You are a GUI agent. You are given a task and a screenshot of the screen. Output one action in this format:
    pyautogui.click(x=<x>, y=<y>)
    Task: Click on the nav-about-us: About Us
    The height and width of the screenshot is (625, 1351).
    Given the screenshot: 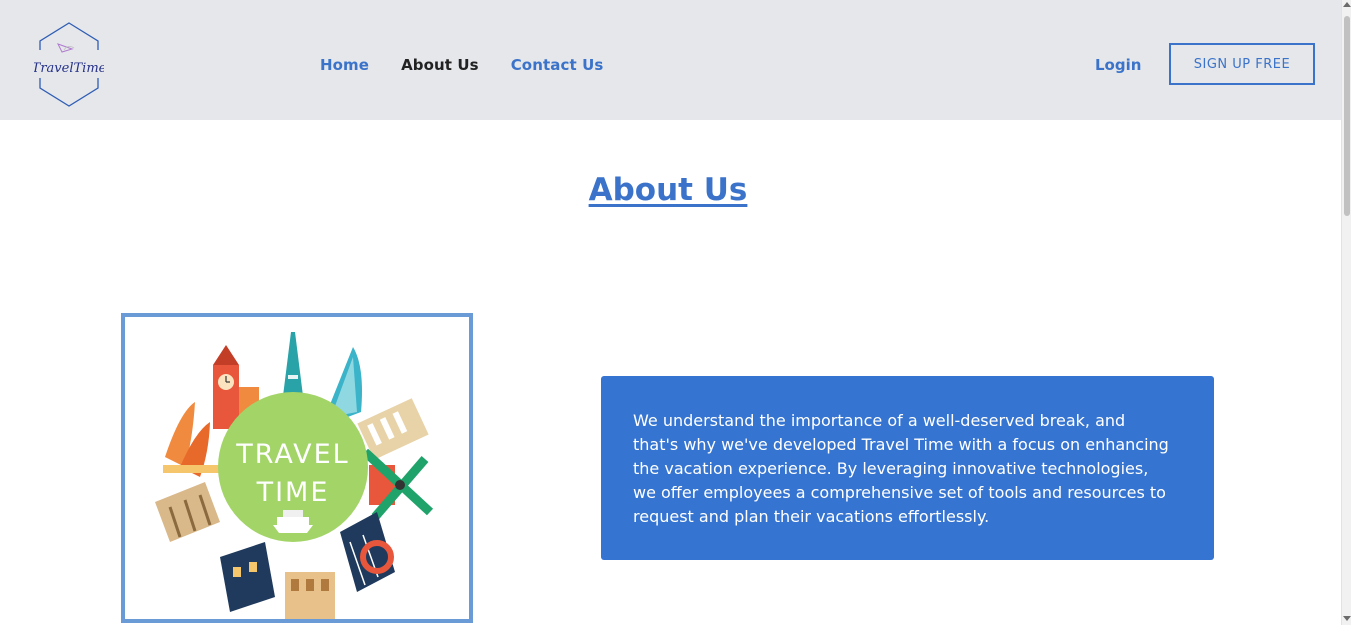 What is the action you would take?
    pyautogui.click(x=440, y=65)
    